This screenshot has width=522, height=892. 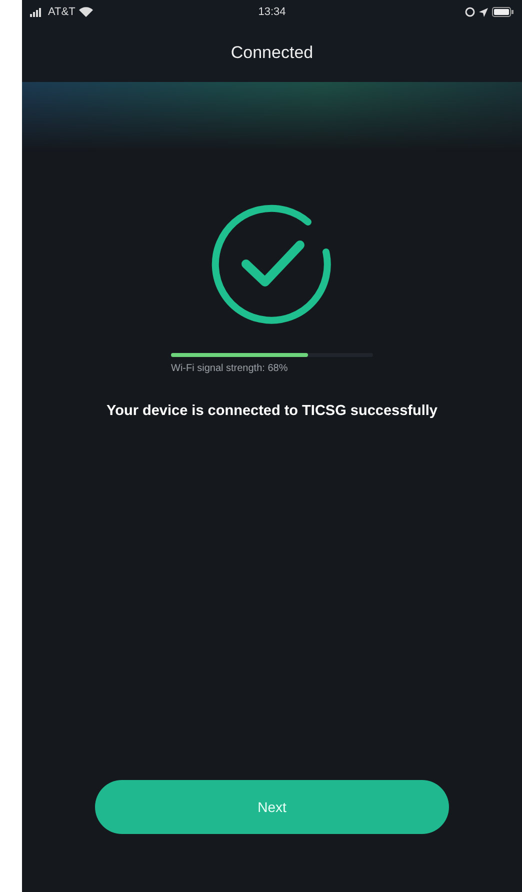 I want to click on signal-icon, so click(x=37, y=12).